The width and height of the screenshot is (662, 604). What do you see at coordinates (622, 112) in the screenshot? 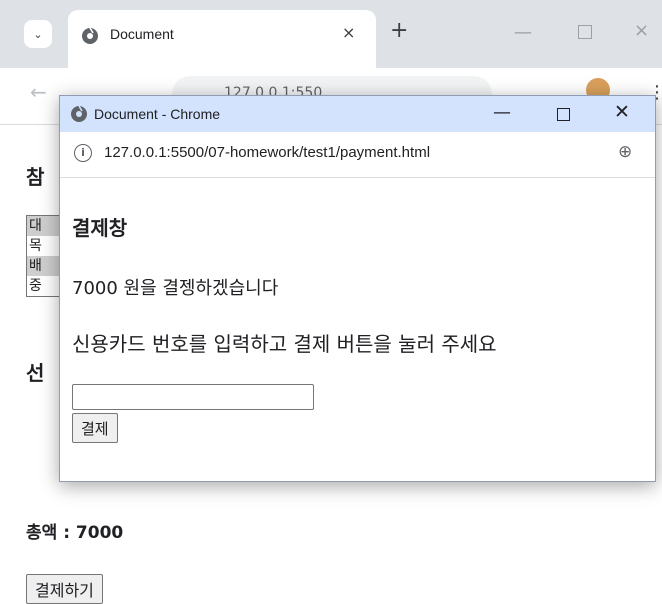
I see `popup-close-icon: ✕` at bounding box center [622, 112].